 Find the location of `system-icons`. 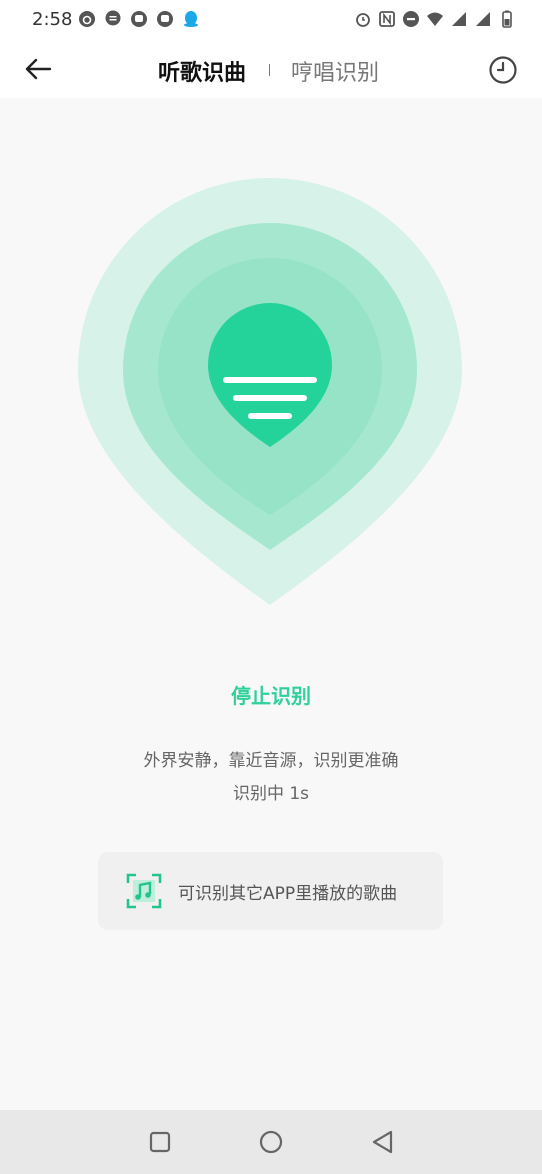

system-icons is located at coordinates (435, 19).